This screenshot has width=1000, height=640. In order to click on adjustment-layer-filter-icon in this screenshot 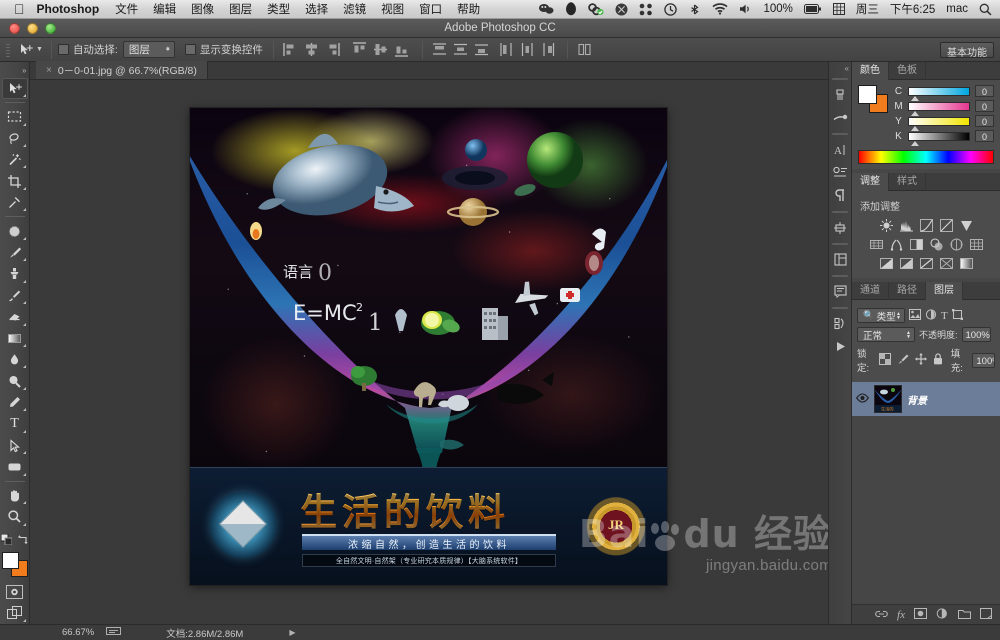, I will do `click(931, 315)`.